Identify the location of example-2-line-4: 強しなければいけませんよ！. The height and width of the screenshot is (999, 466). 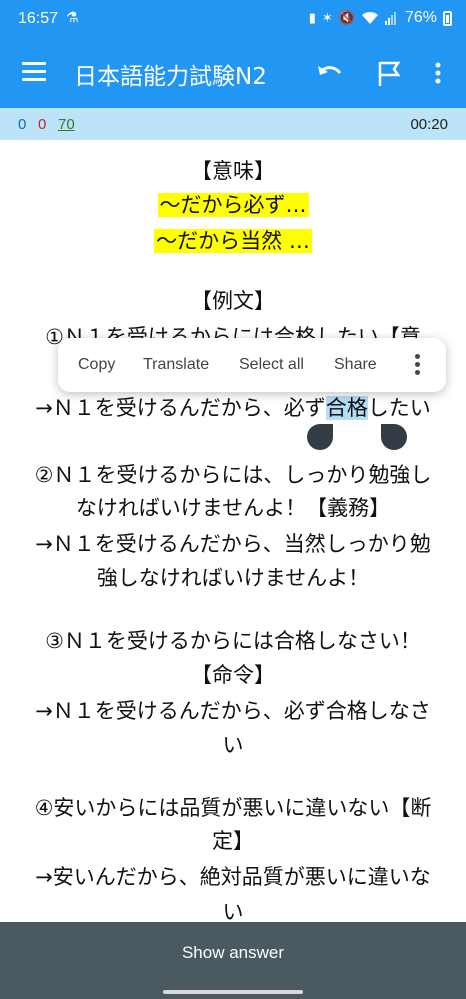
(233, 578).